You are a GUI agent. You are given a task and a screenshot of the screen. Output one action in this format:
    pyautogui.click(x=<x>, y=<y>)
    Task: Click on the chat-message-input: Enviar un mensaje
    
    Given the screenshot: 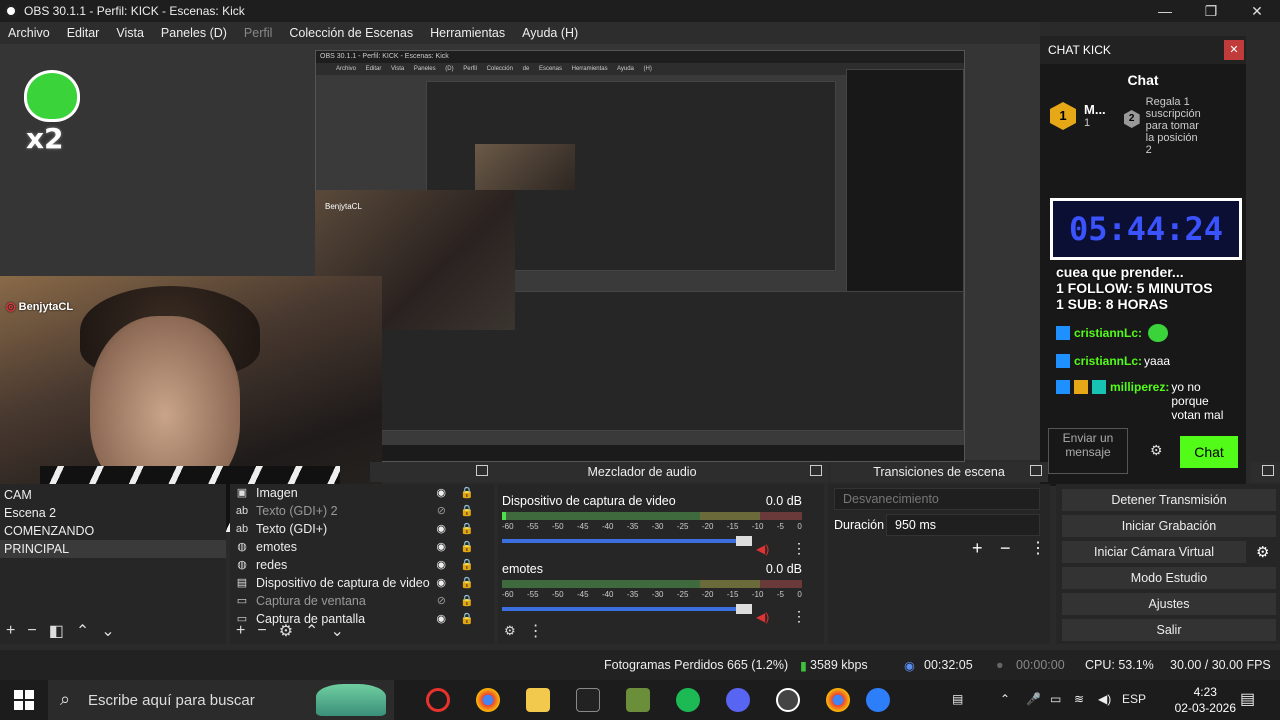 What is the action you would take?
    pyautogui.click(x=1088, y=451)
    